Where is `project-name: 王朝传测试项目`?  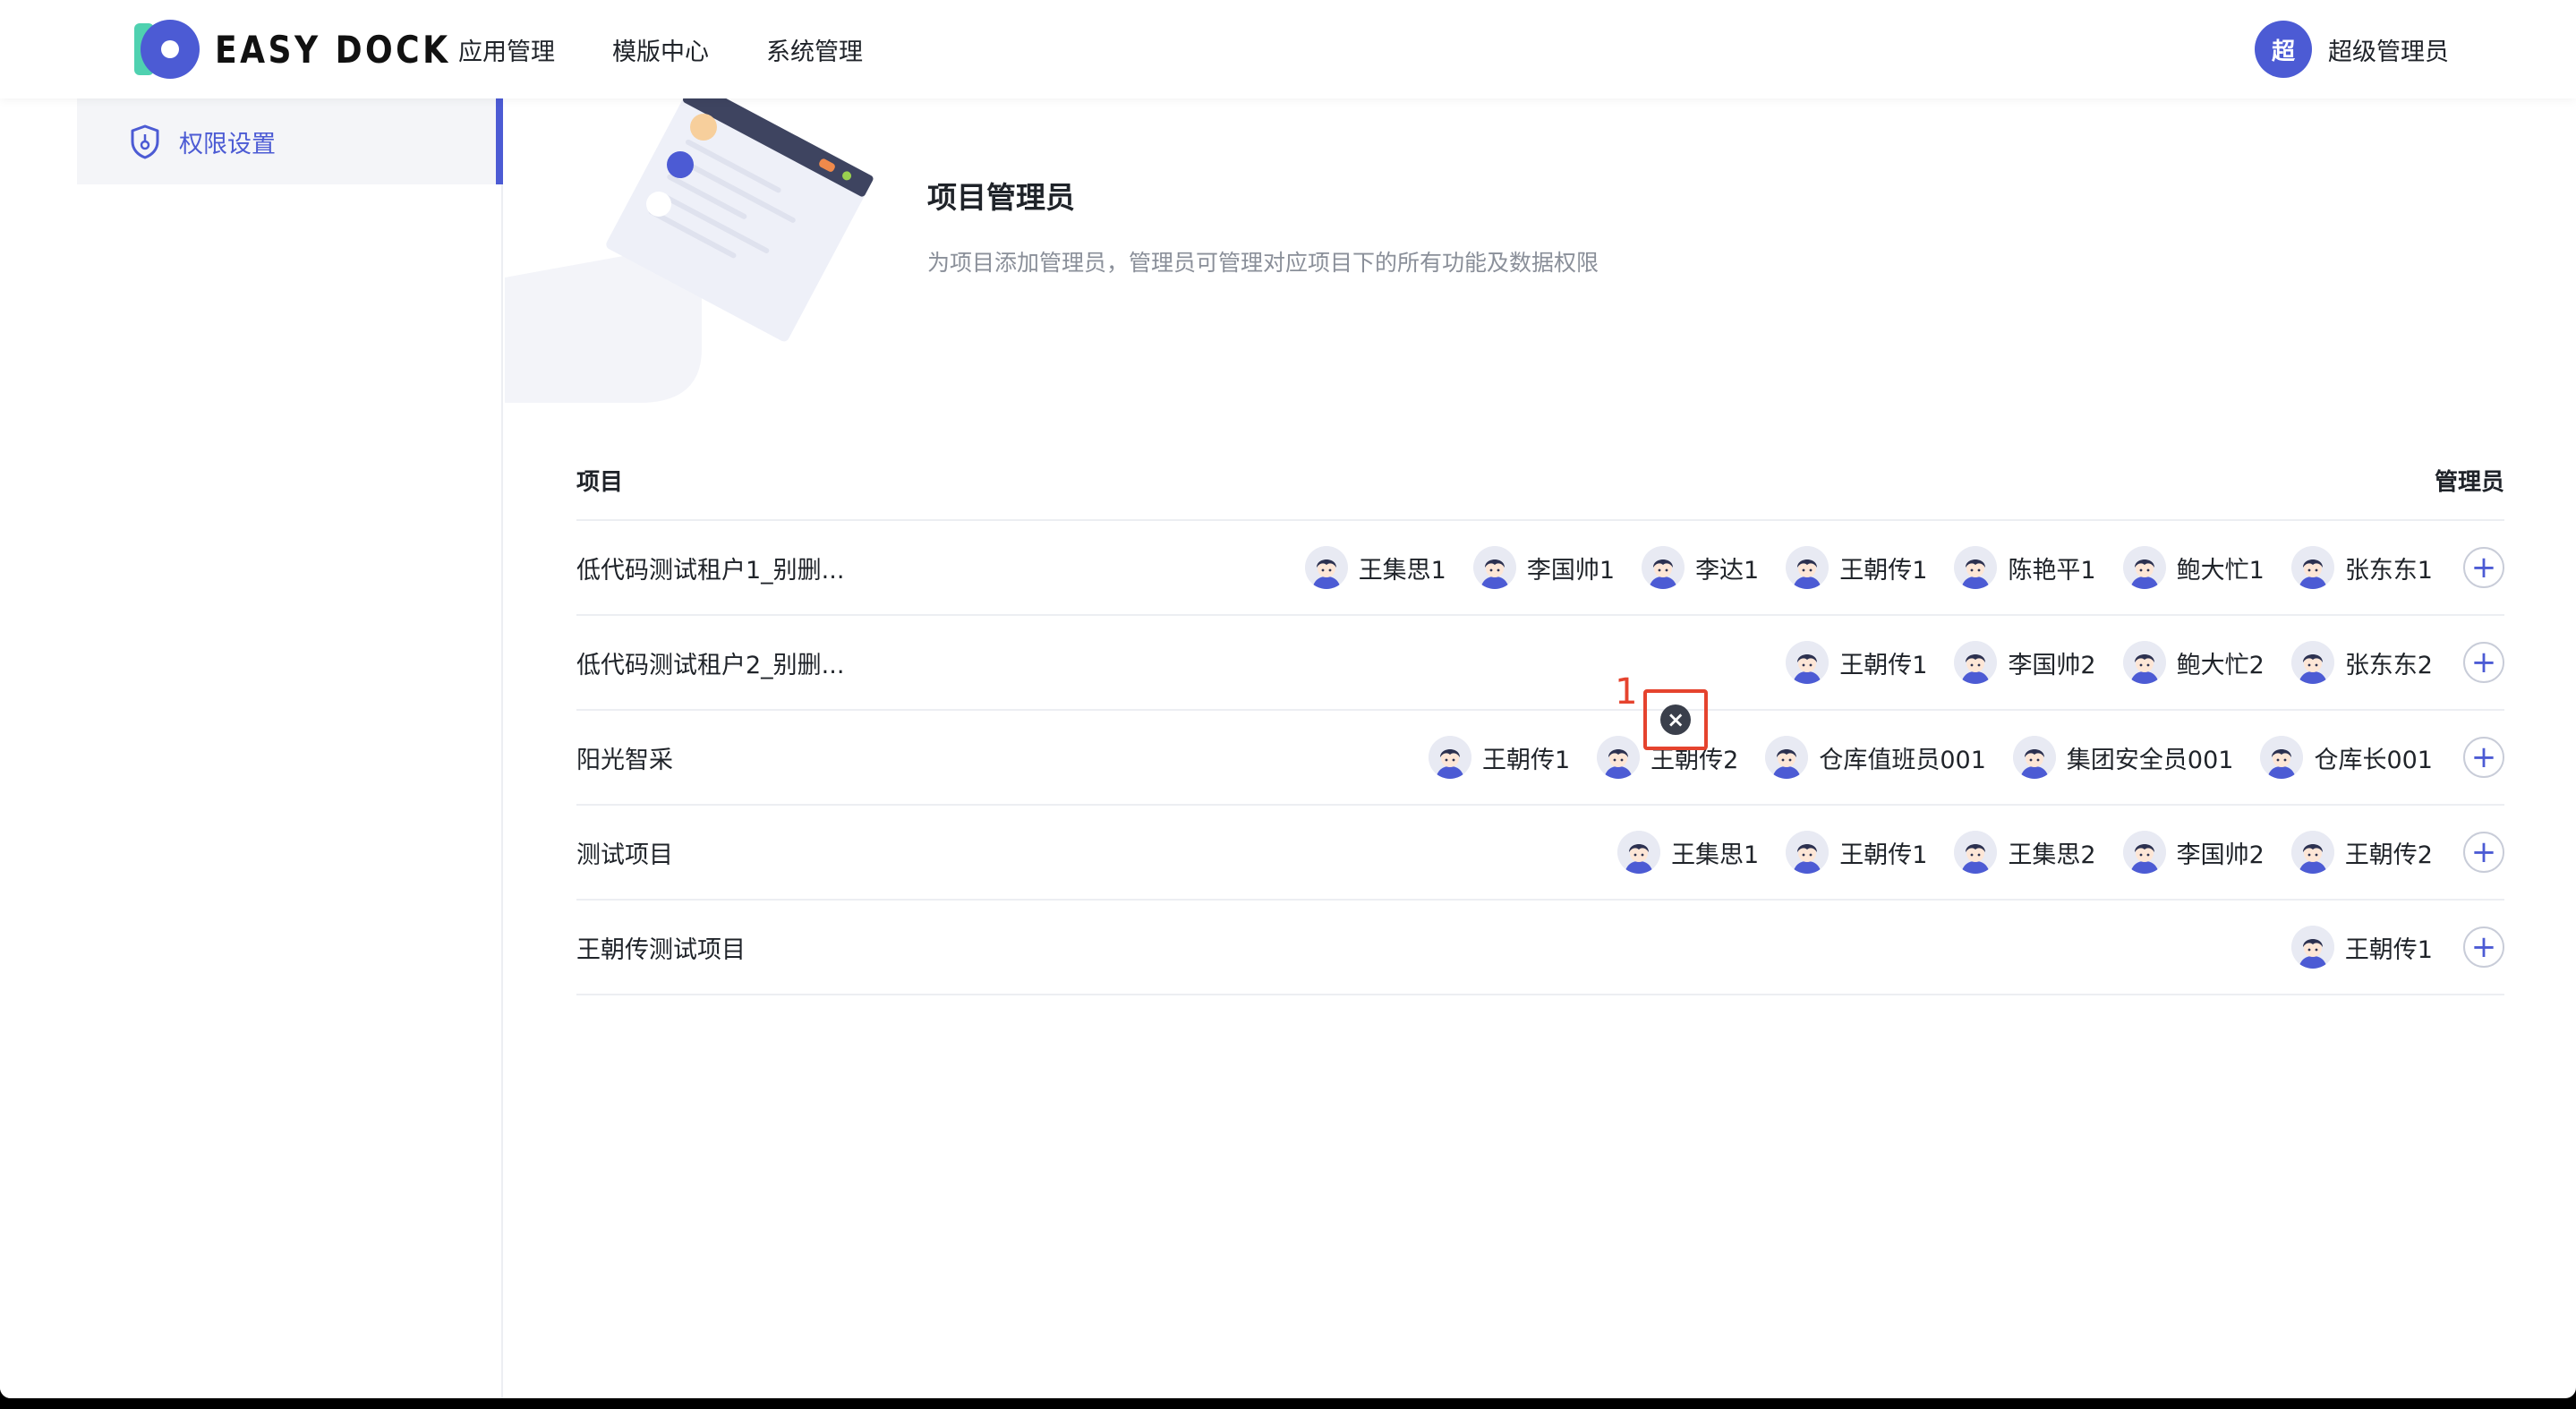 project-name: 王朝传测试项目 is located at coordinates (661, 950).